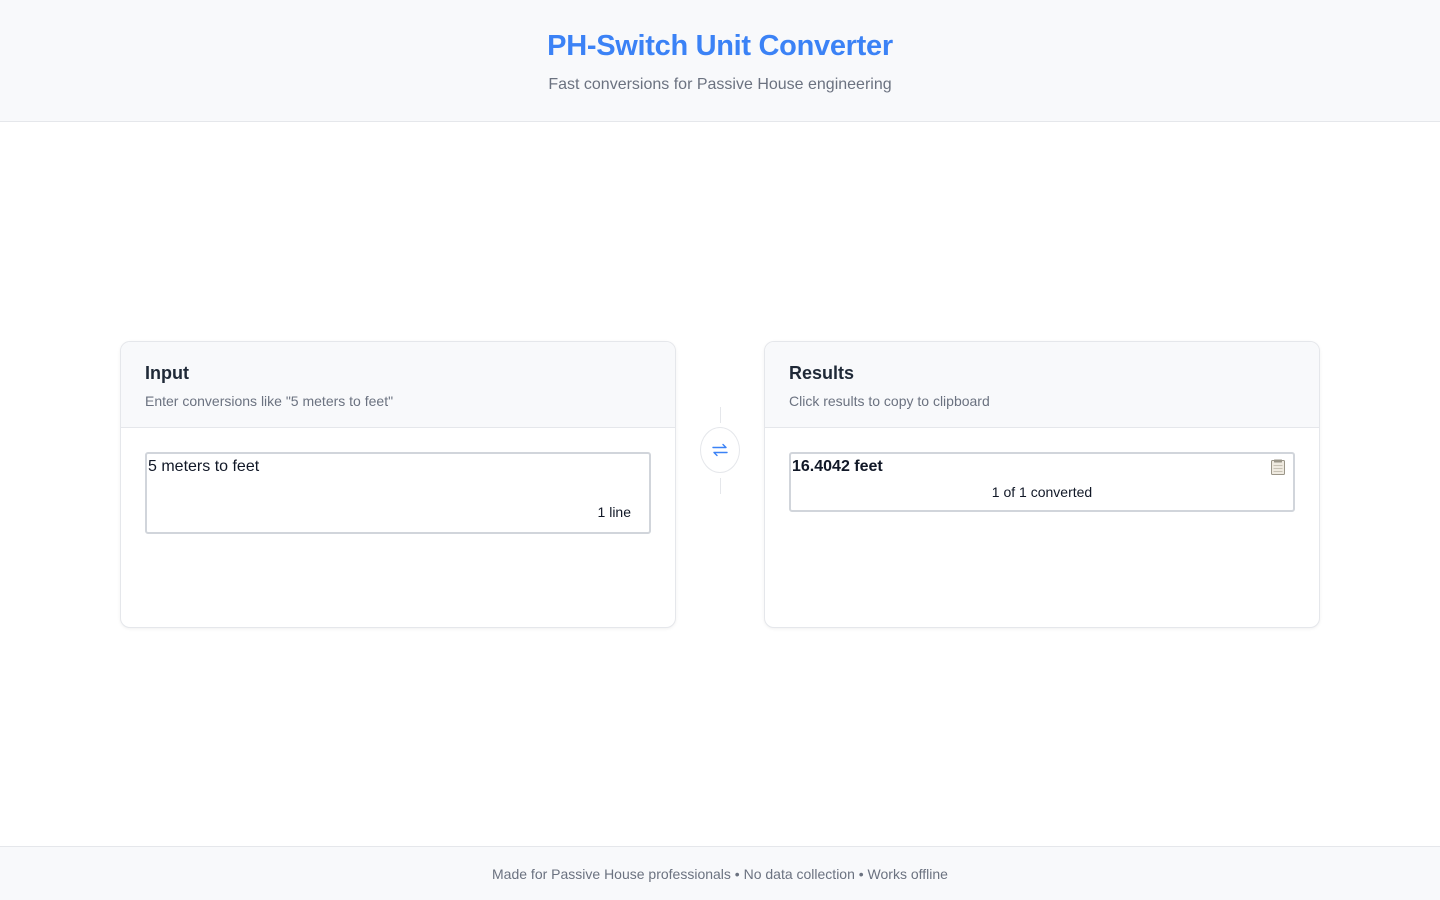 This screenshot has height=900, width=1440. I want to click on conversion-input: 5 meters to feet 1 line, so click(398, 493).